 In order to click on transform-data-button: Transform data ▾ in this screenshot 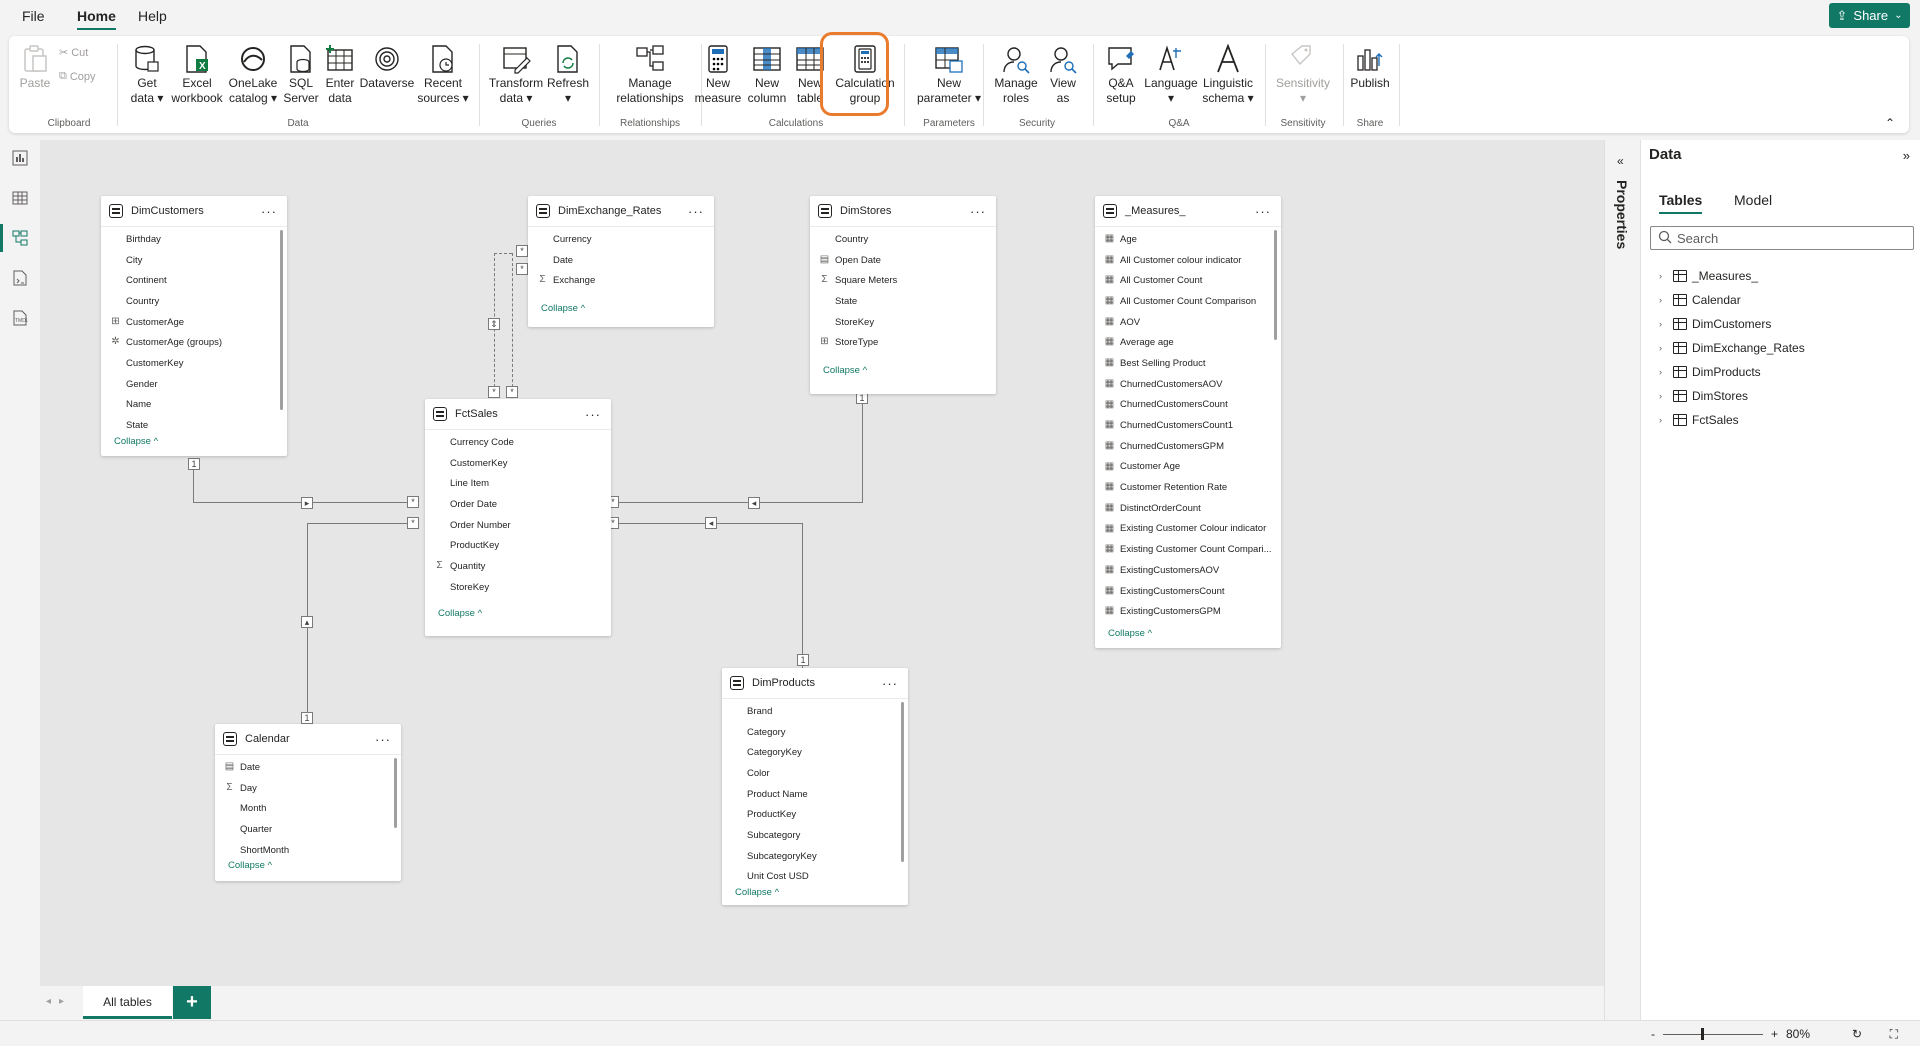, I will do `click(516, 81)`.